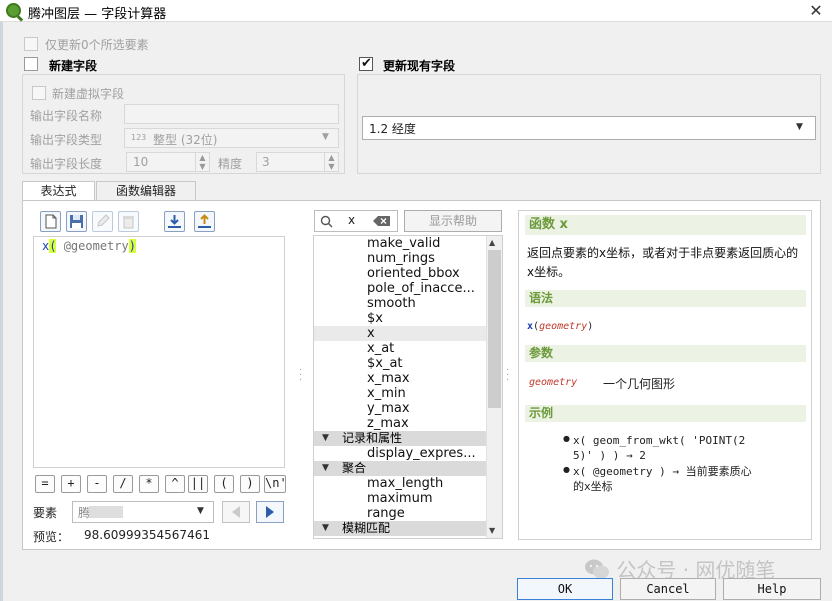 The width and height of the screenshot is (832, 601). Describe the element at coordinates (141, 162) in the screenshot. I see `output-length-value: 10` at that location.